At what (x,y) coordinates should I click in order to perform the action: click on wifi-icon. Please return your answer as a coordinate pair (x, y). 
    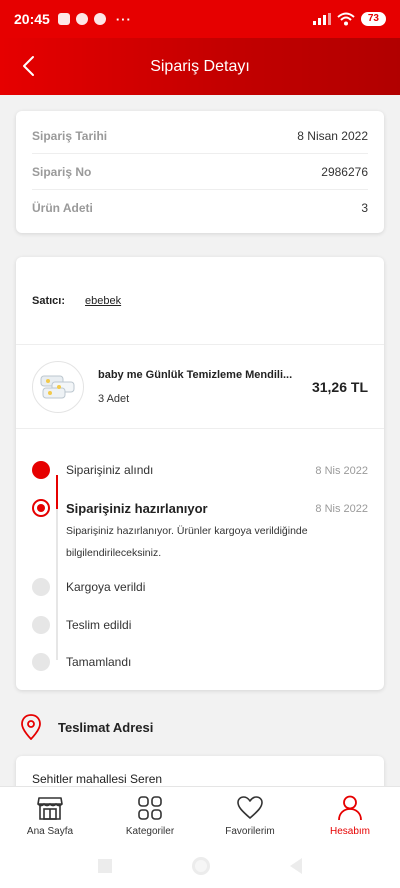
    Looking at the image, I should click on (346, 19).